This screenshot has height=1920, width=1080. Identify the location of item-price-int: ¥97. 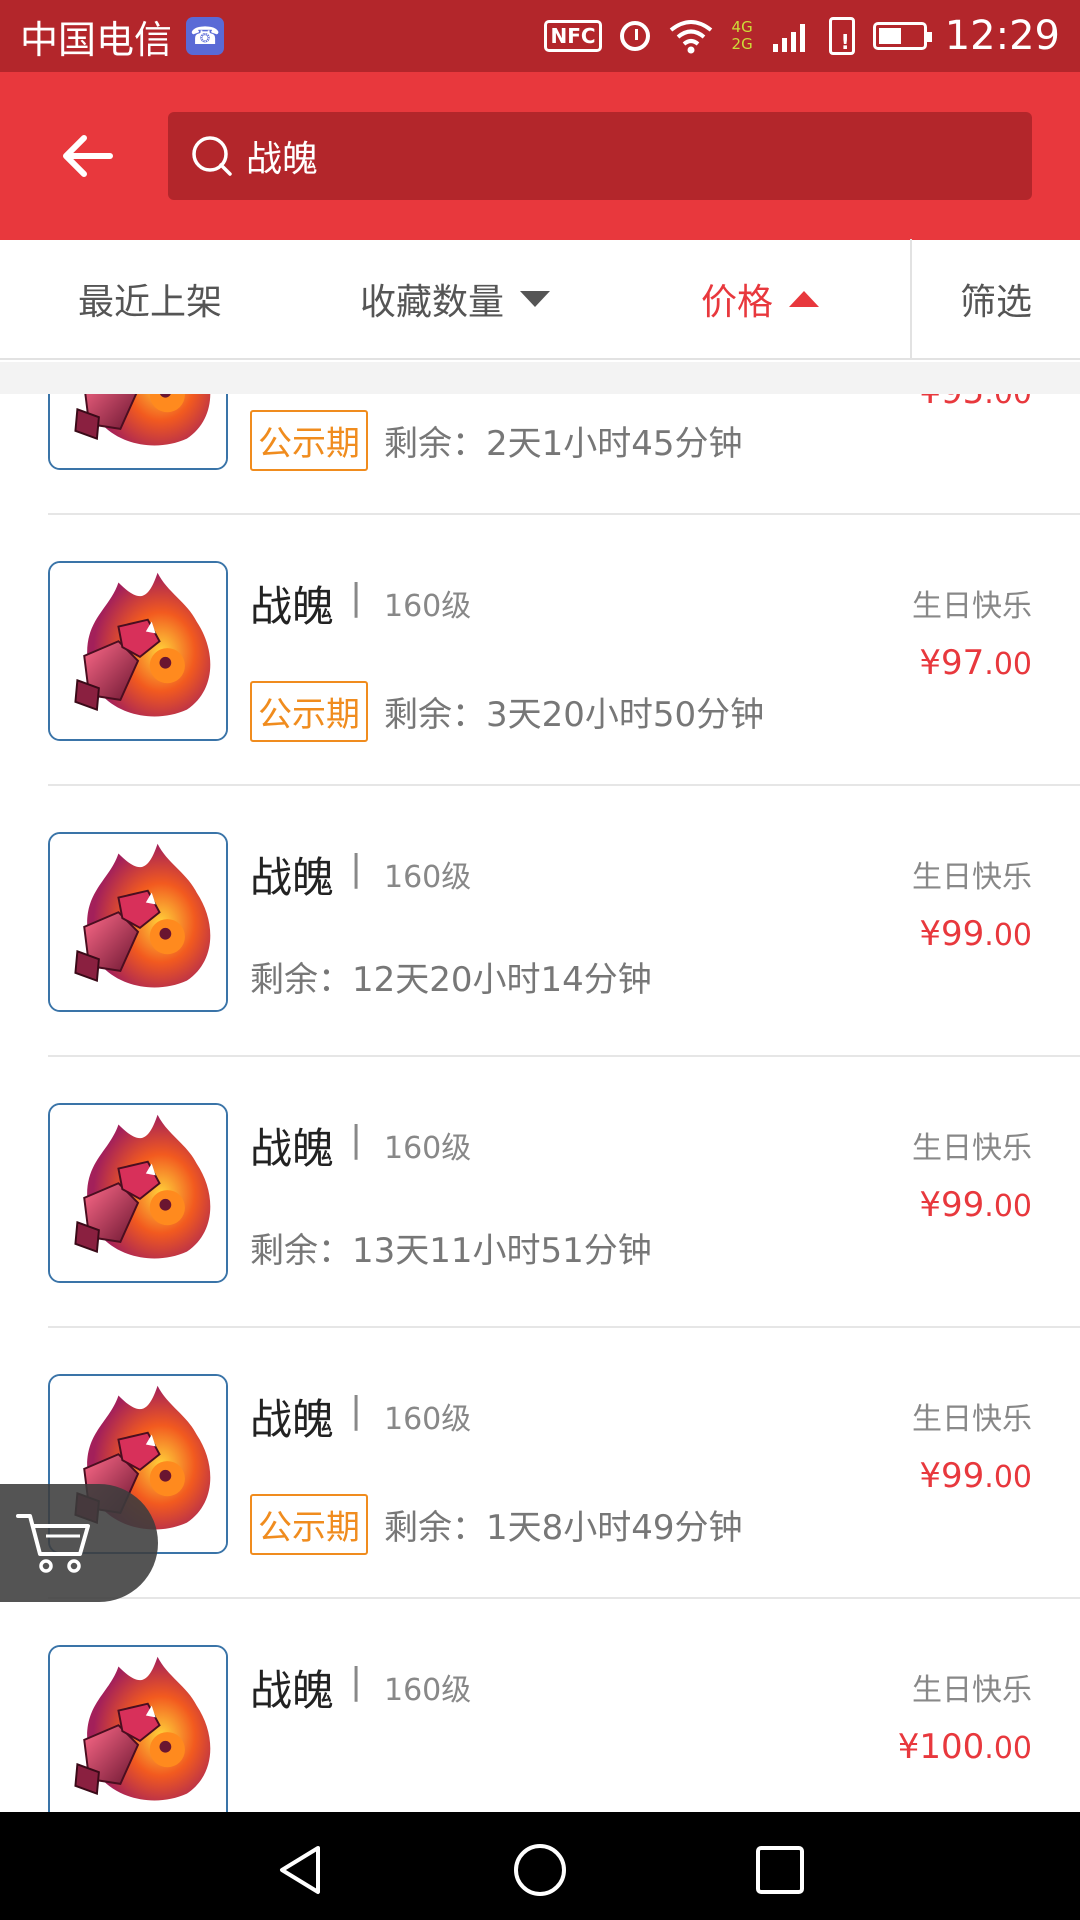
(952, 663).